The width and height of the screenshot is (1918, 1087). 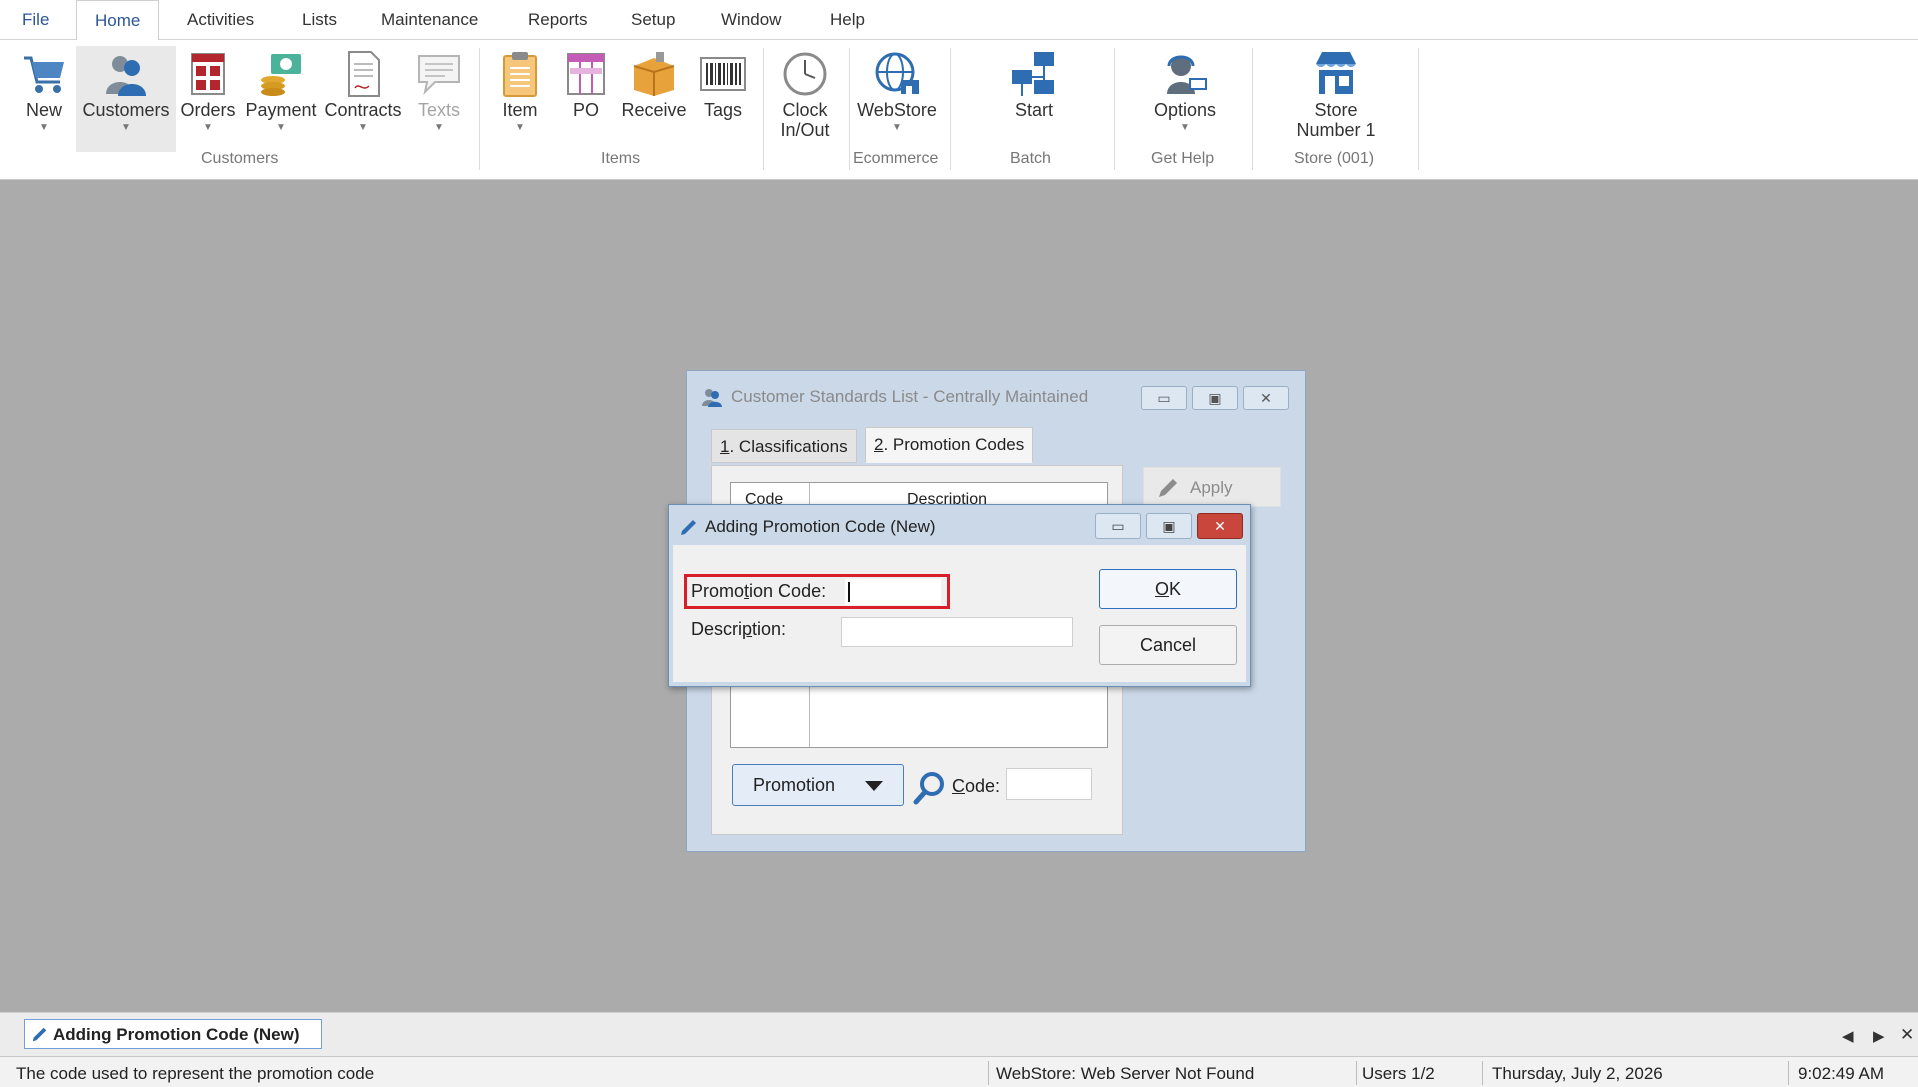 What do you see at coordinates (319, 20) in the screenshot?
I see `menu-lists: Lists` at bounding box center [319, 20].